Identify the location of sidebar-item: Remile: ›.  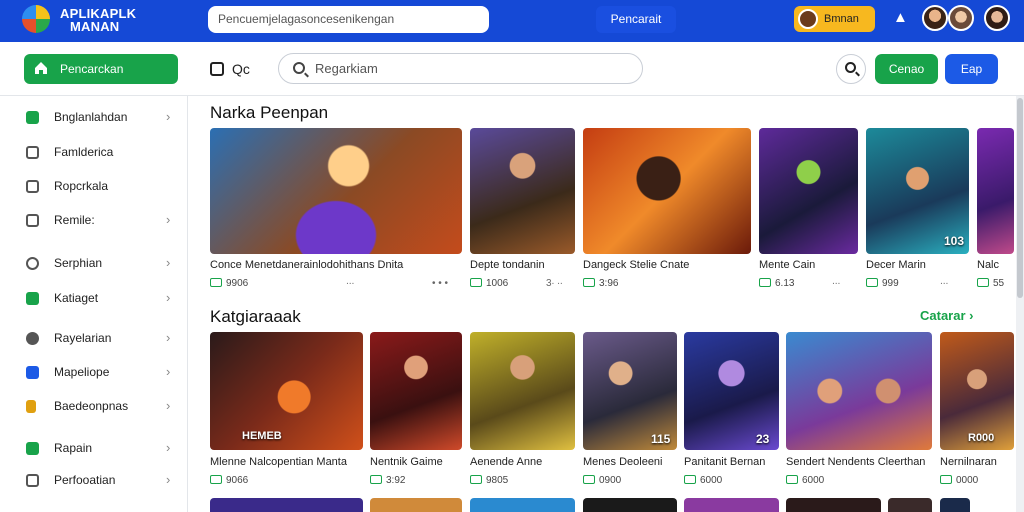
(94, 220).